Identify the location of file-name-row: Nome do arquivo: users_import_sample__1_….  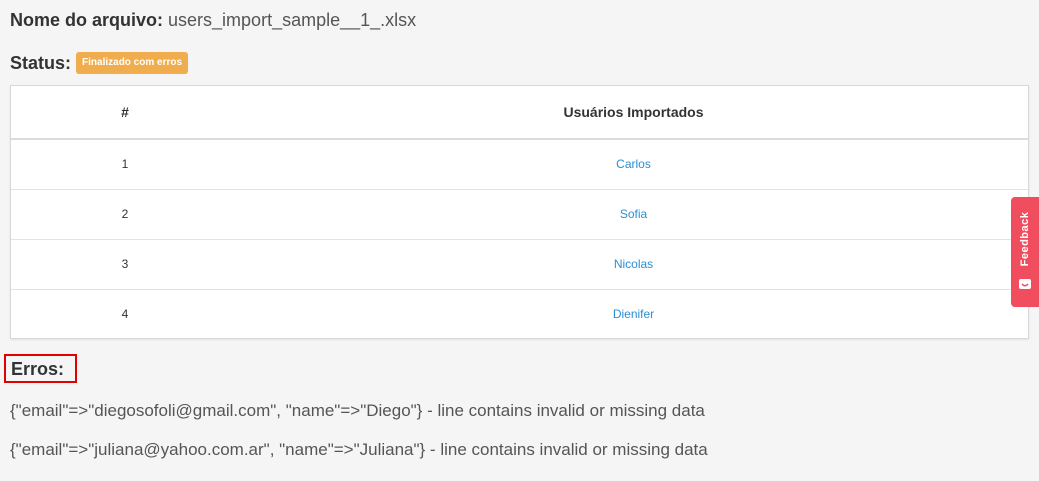
(213, 20).